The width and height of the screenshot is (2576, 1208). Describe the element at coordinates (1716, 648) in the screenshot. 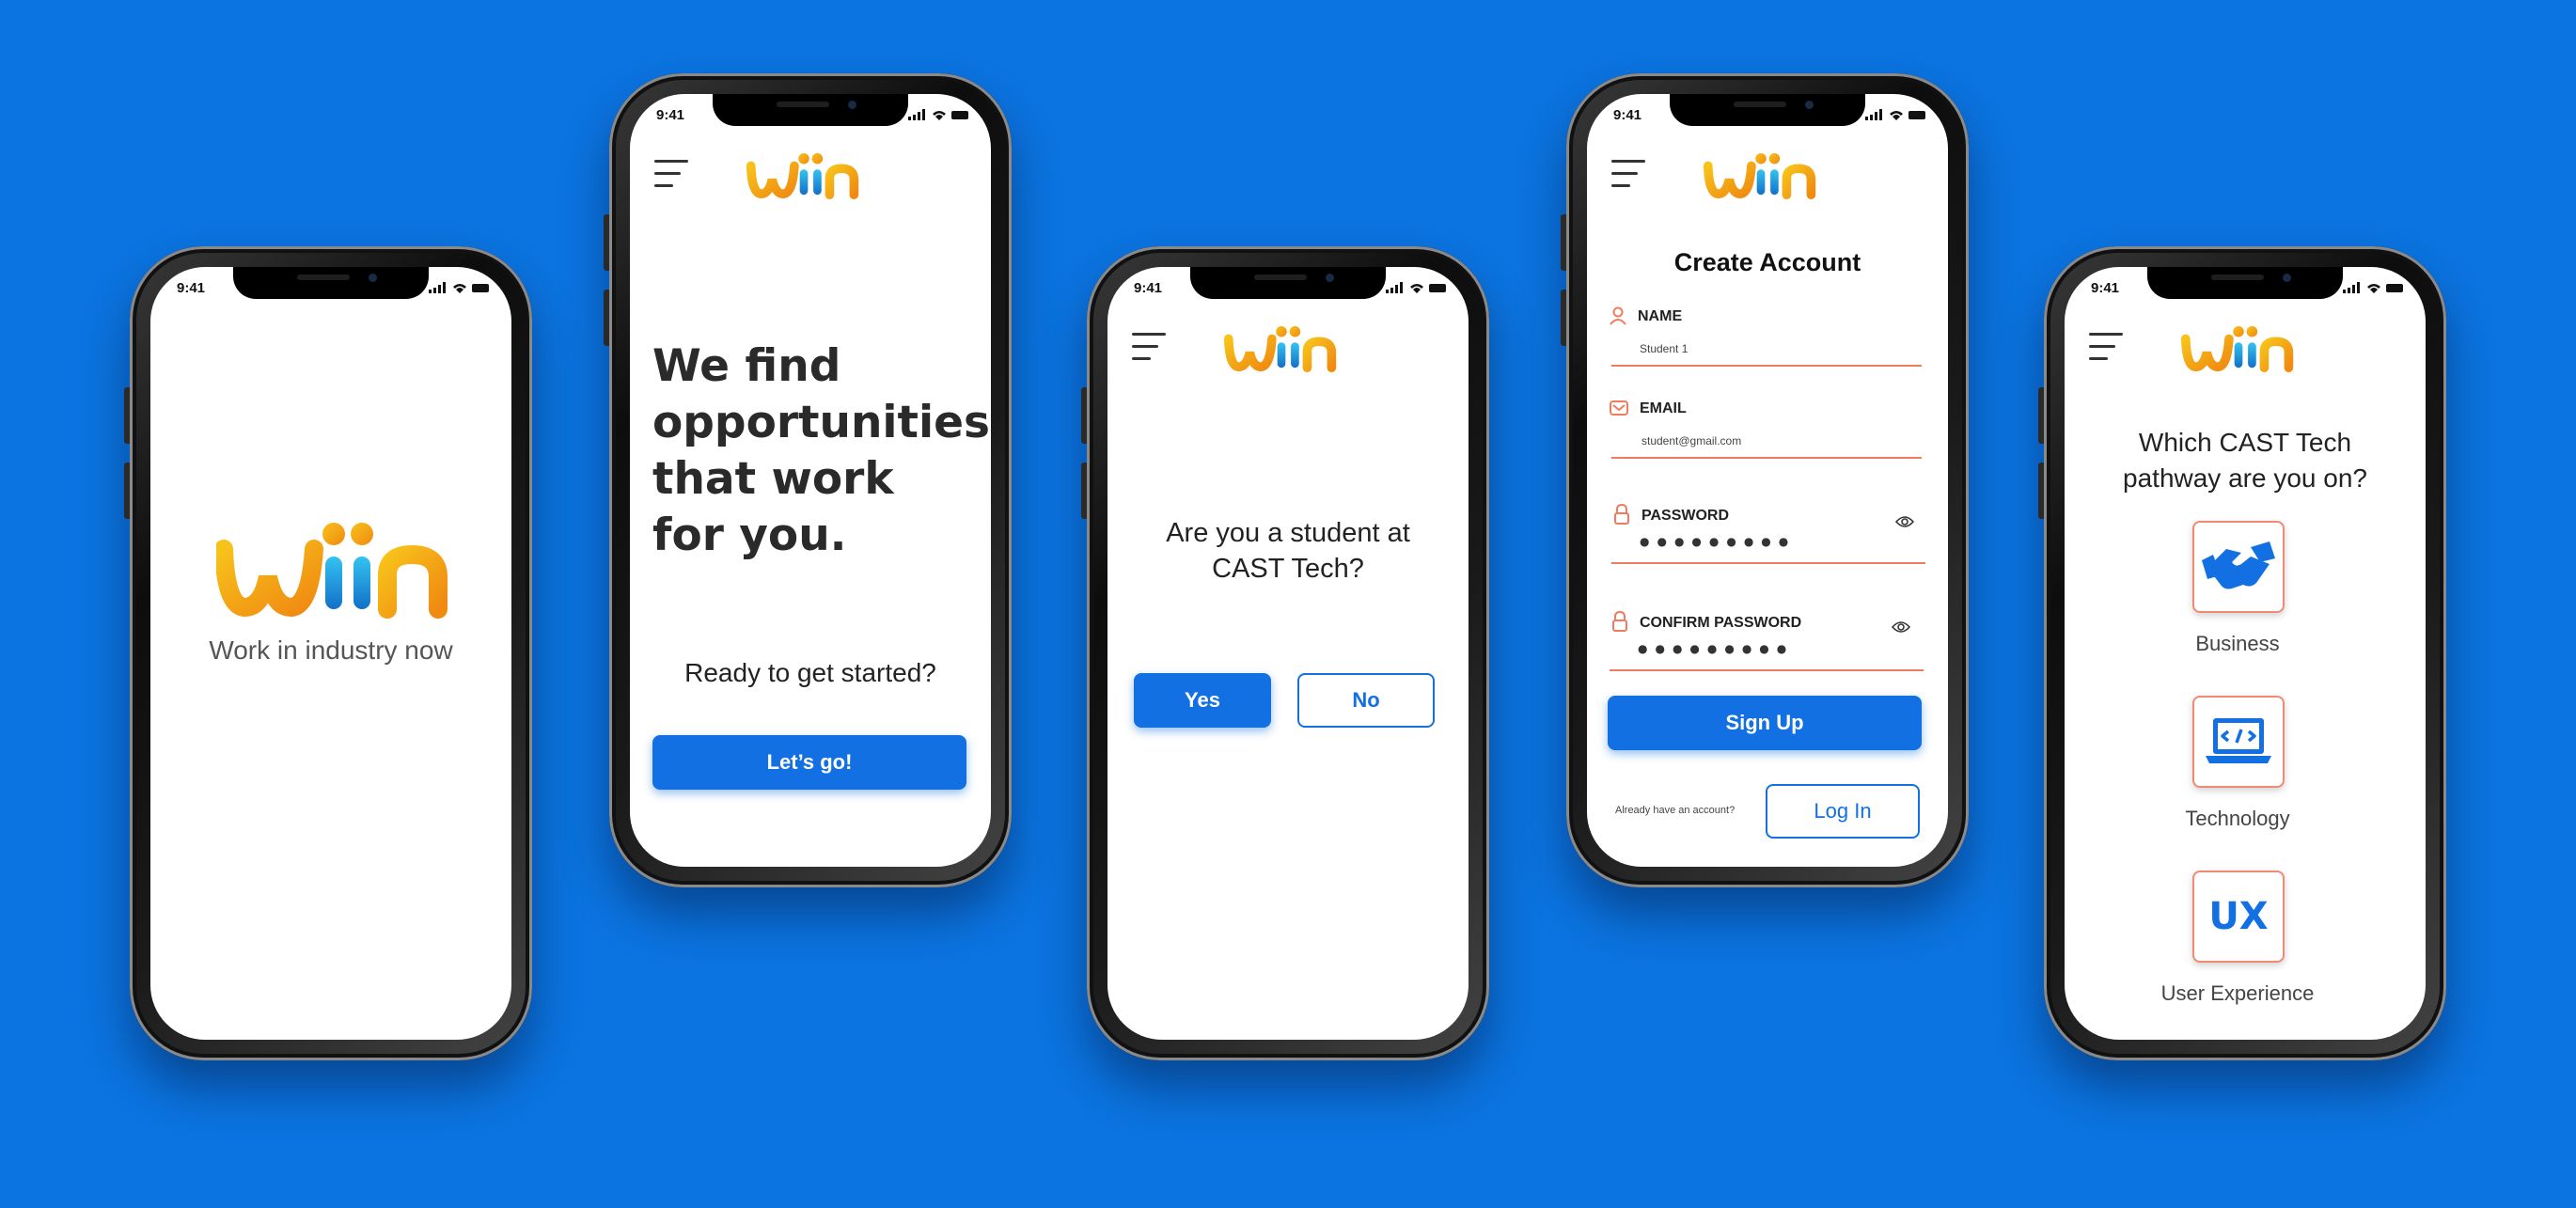

I see `confirm-password-field: ●●●●●●●●●` at that location.